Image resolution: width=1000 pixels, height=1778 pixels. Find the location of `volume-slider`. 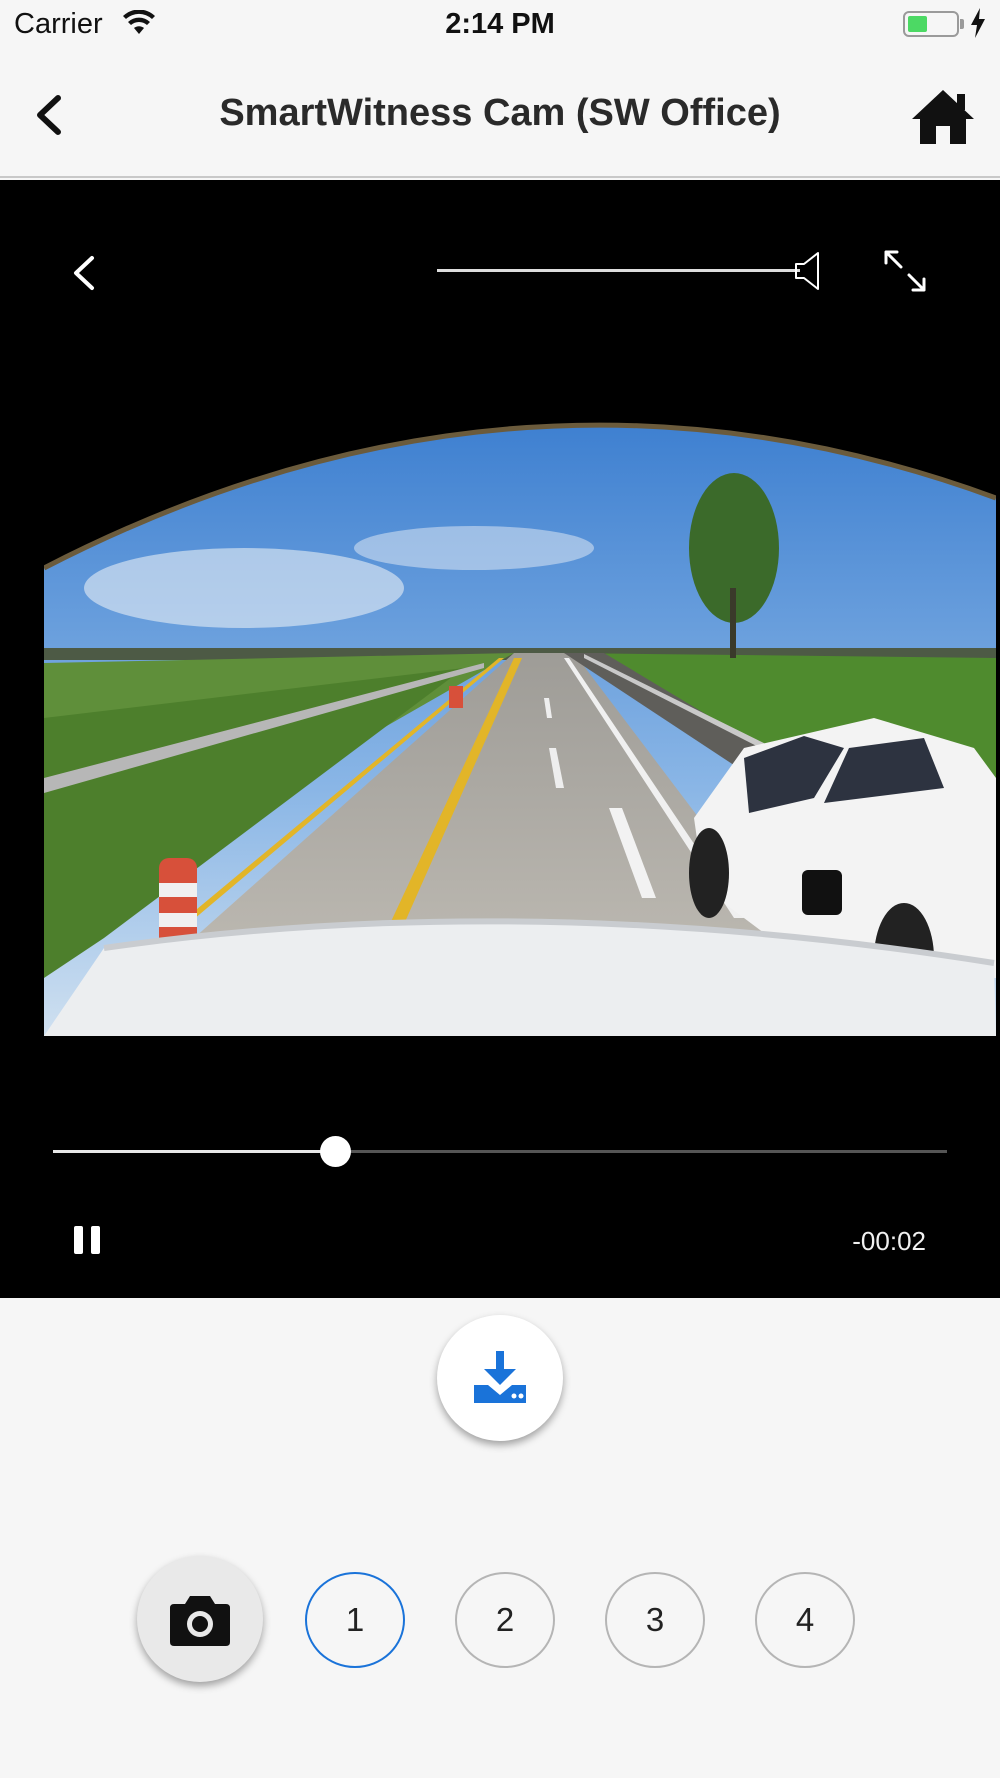

volume-slider is located at coordinates (618, 270).